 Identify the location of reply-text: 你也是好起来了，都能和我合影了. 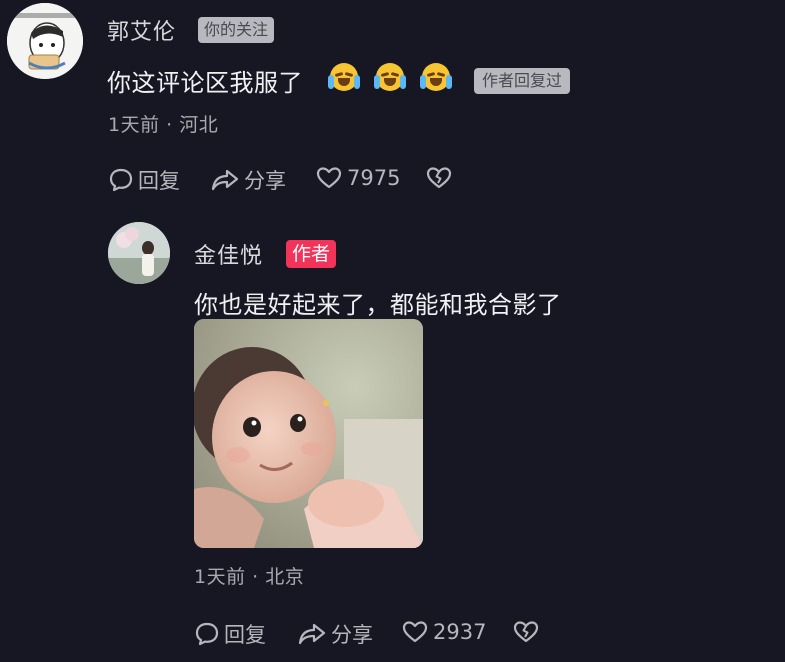
(378, 305).